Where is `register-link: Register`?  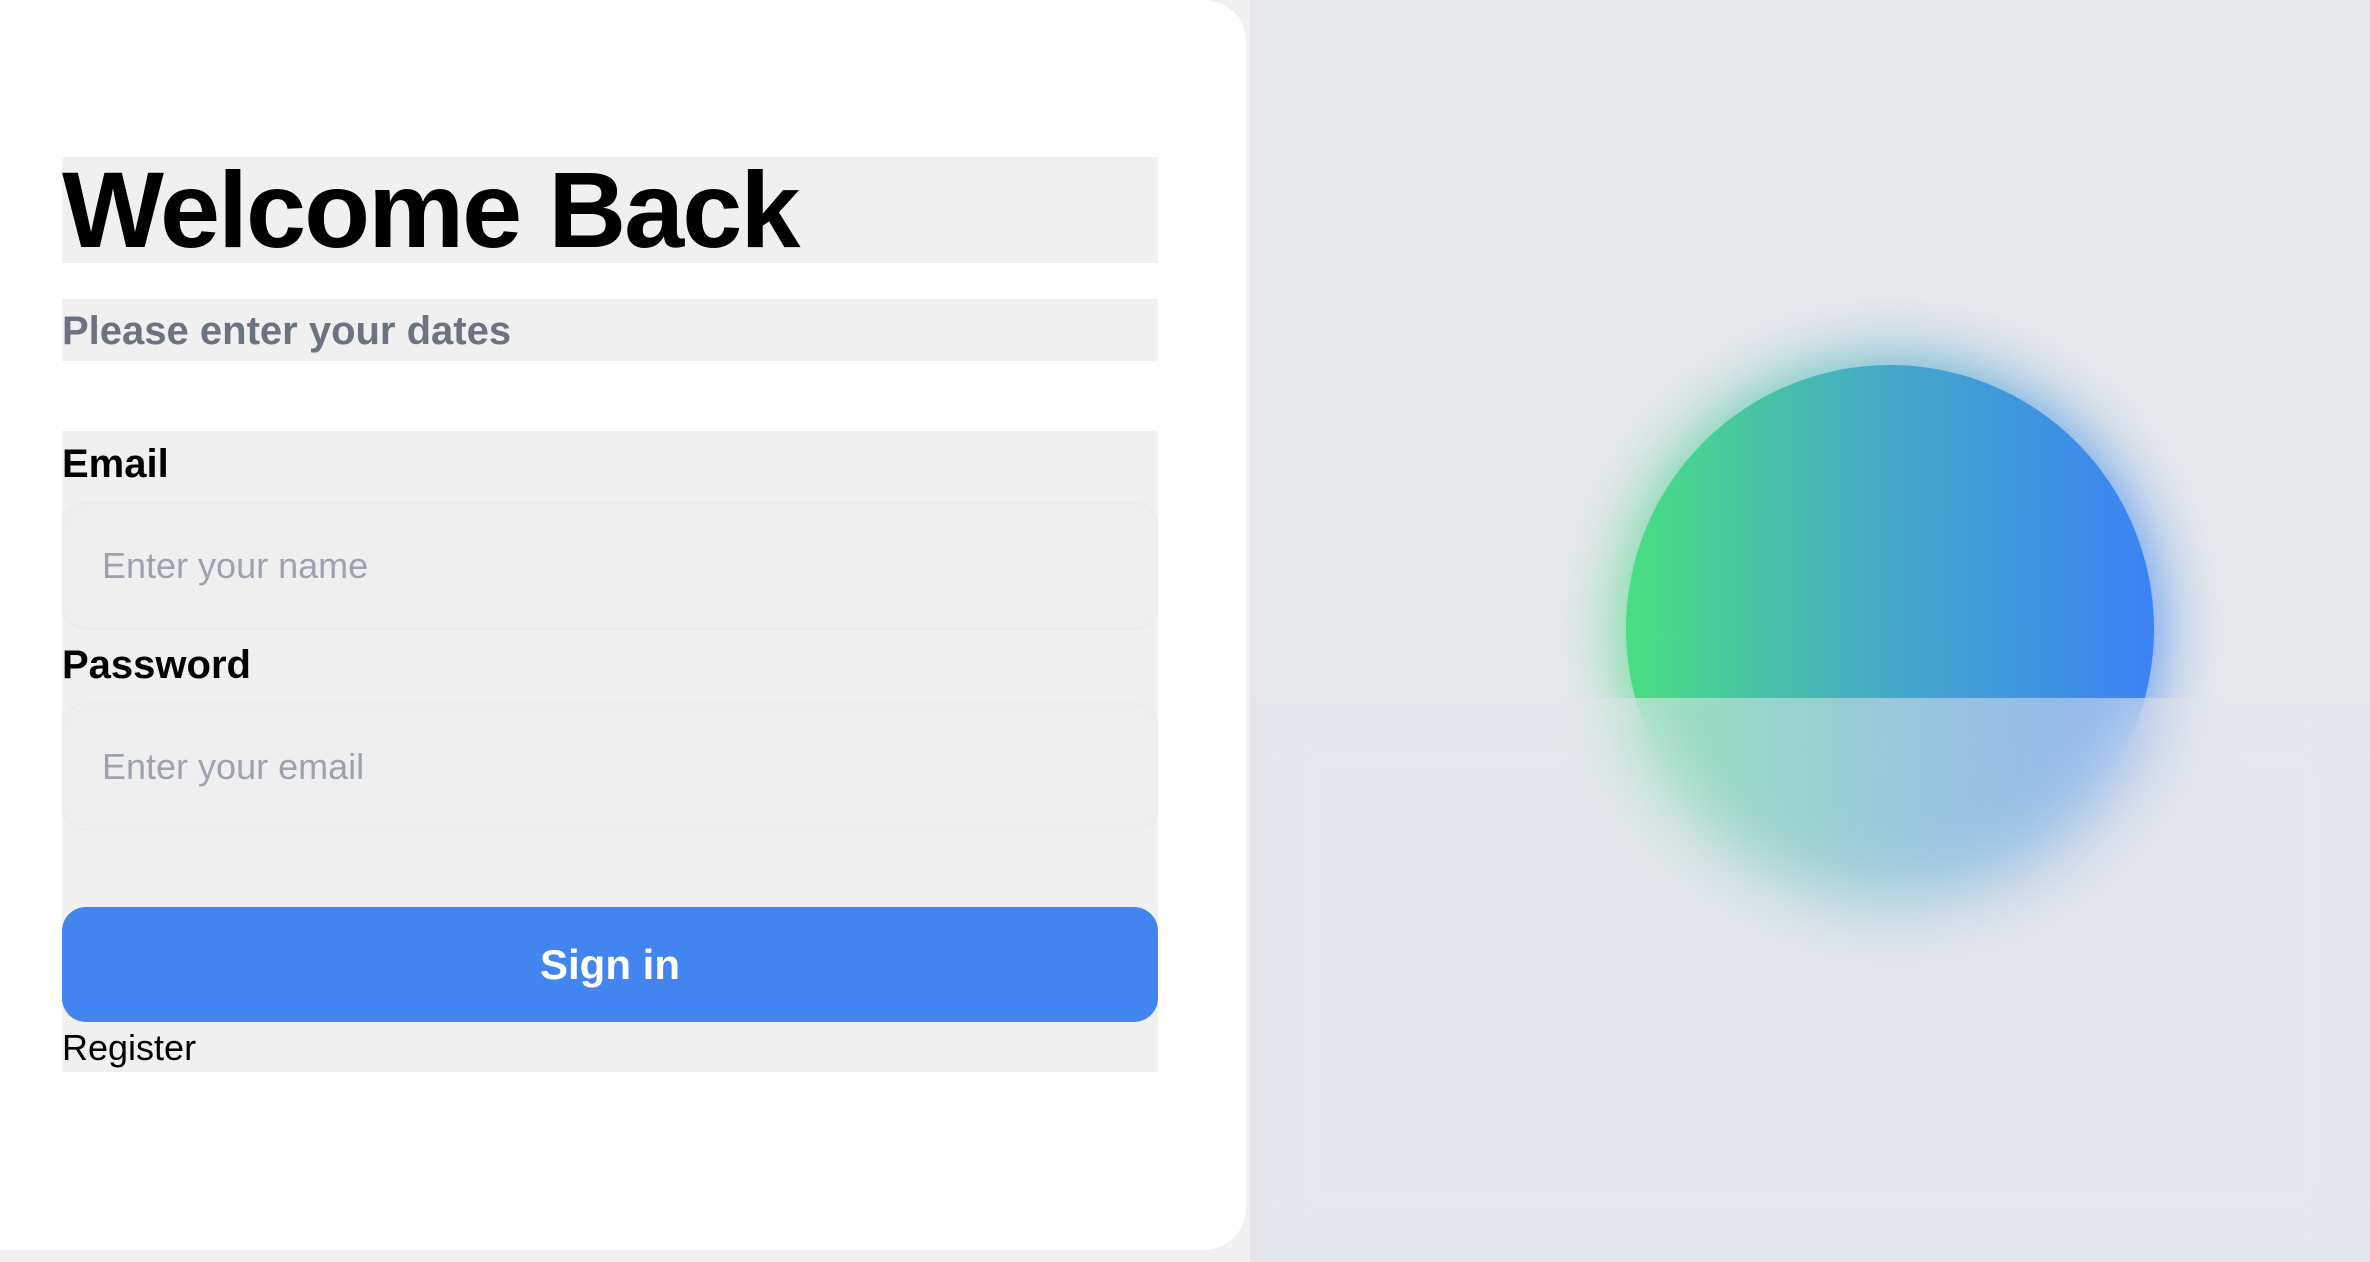
register-link: Register is located at coordinates (129, 1048).